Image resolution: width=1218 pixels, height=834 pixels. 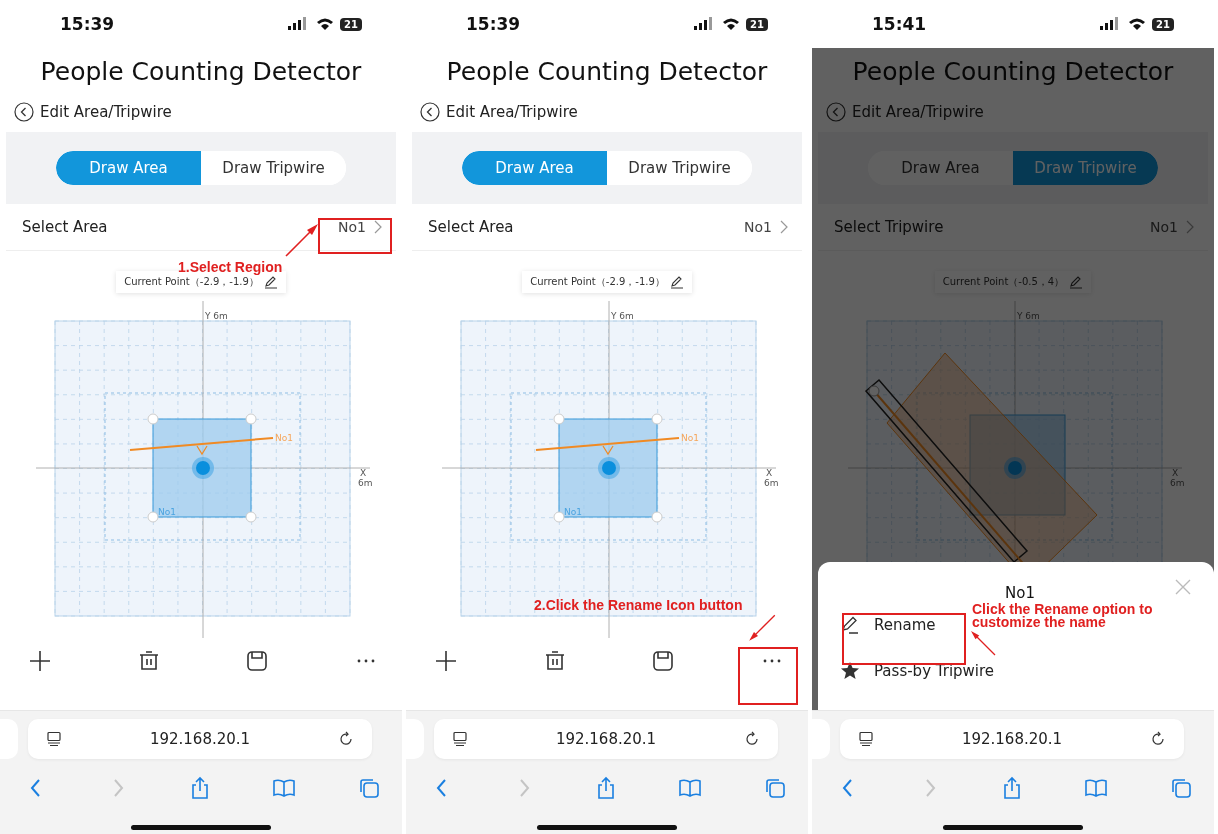 What do you see at coordinates (638, 605) in the screenshot?
I see `annotation-text: 2.Click the Rename Icon button` at bounding box center [638, 605].